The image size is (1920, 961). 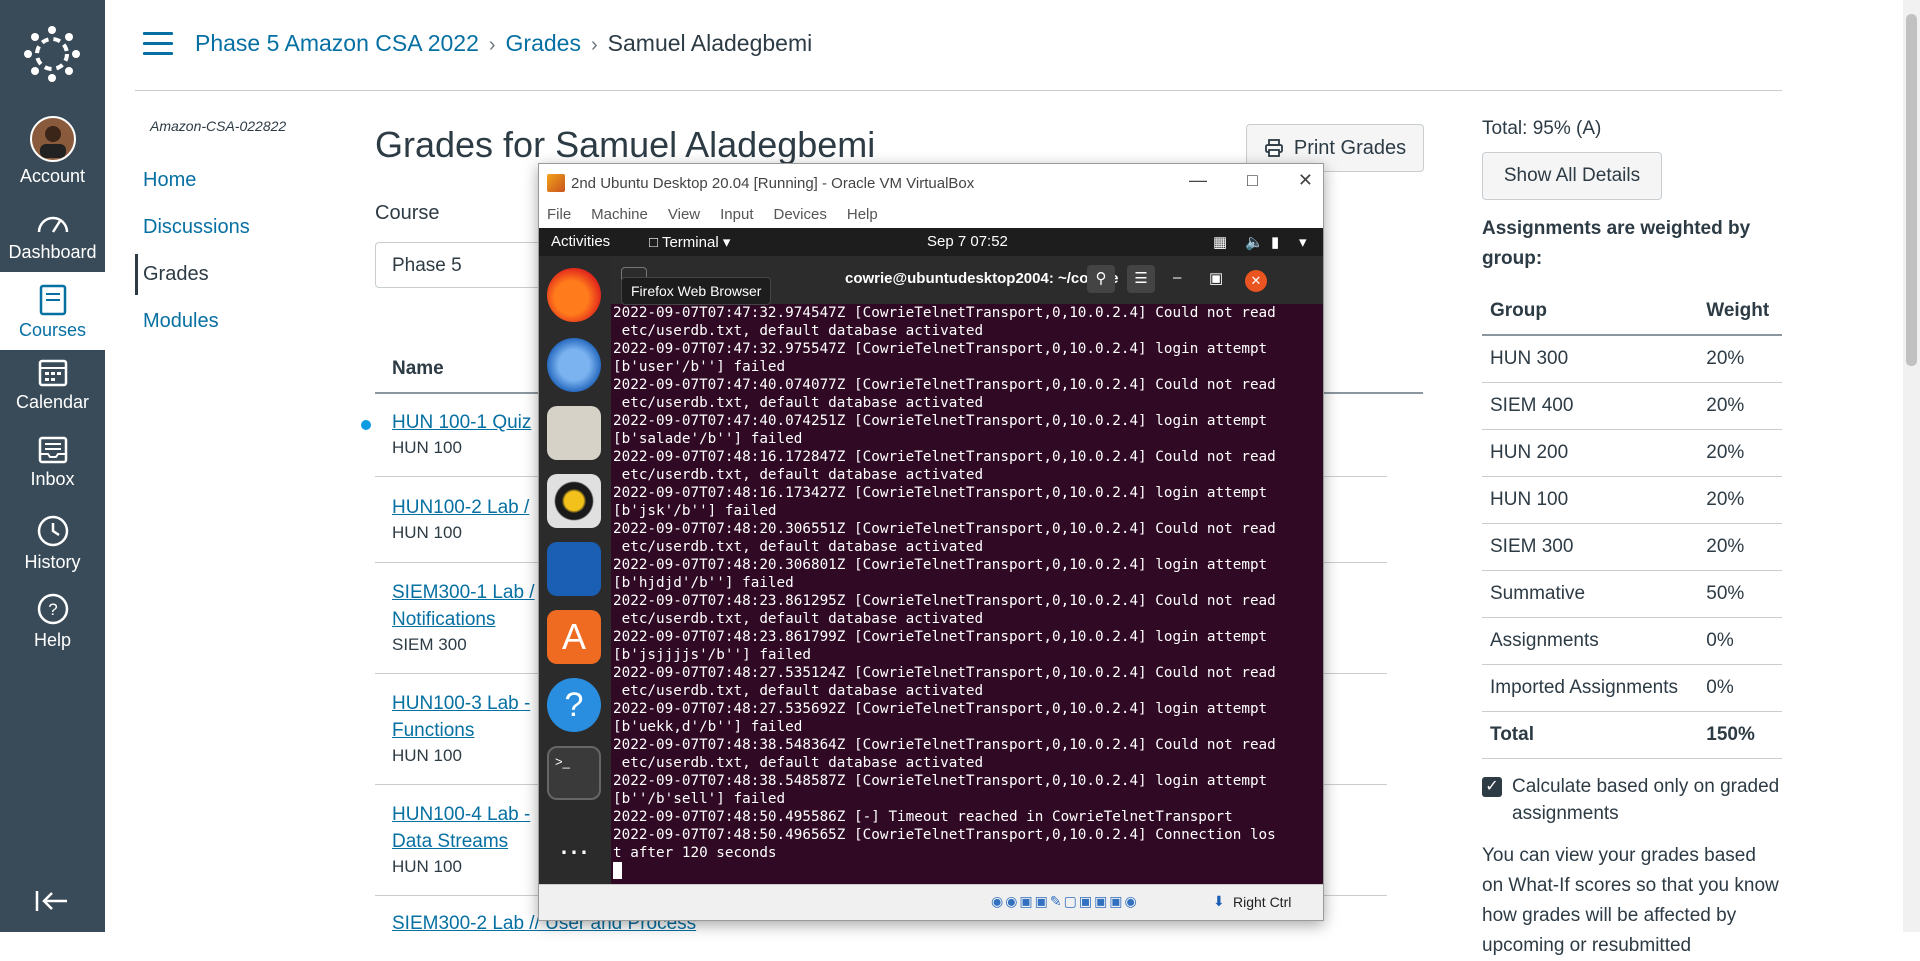 I want to click on hamburger-menu-icon: ☰, so click(x=1141, y=279).